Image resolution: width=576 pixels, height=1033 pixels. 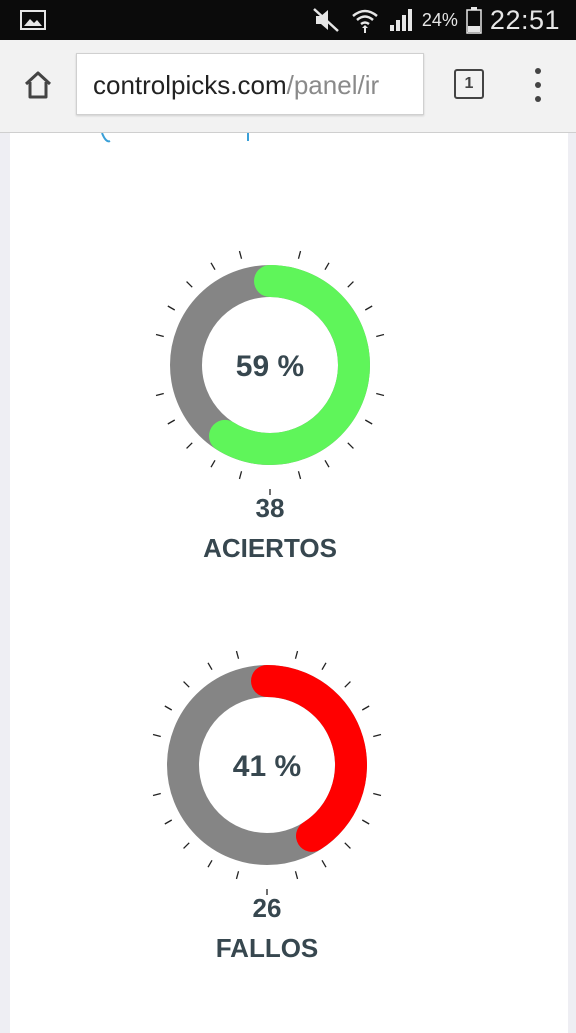 I want to click on tabs-button: 1, so click(x=469, y=84).